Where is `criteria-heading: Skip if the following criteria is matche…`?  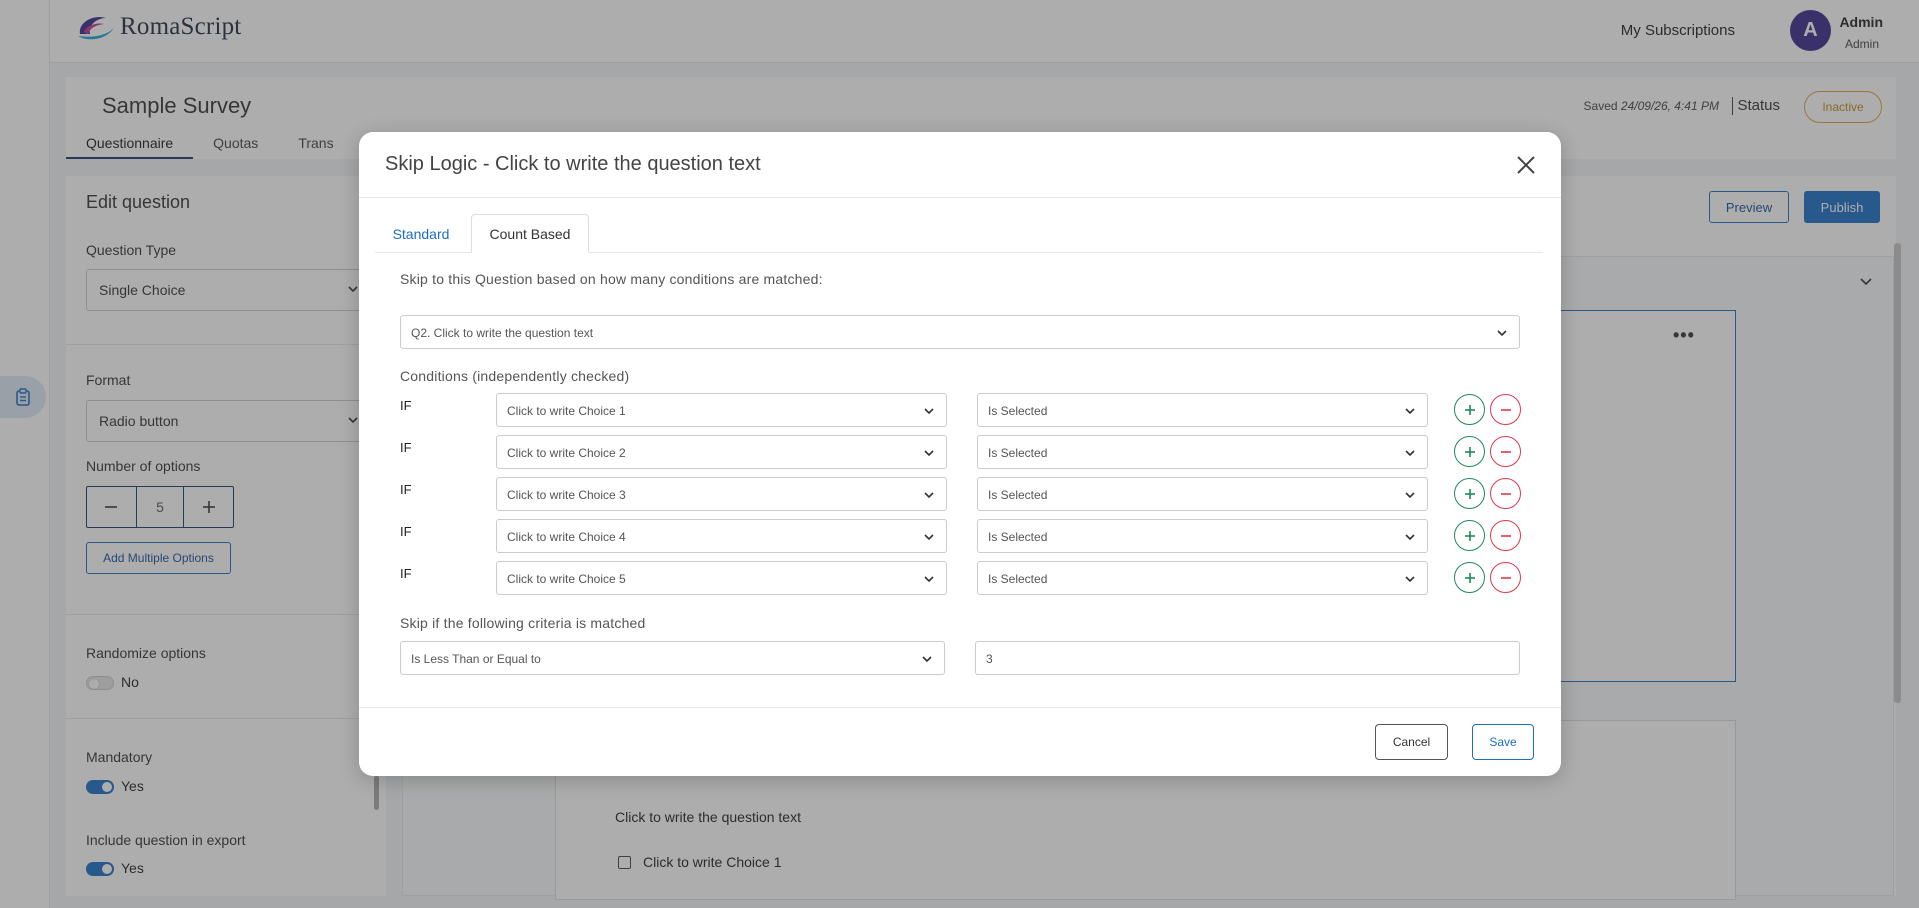 criteria-heading: Skip if the following criteria is matche… is located at coordinates (523, 623).